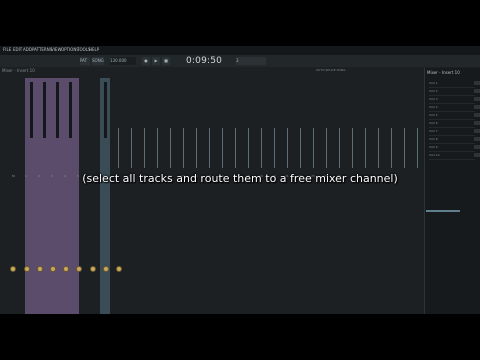  I want to click on menu-file: FILE, so click(7, 50).